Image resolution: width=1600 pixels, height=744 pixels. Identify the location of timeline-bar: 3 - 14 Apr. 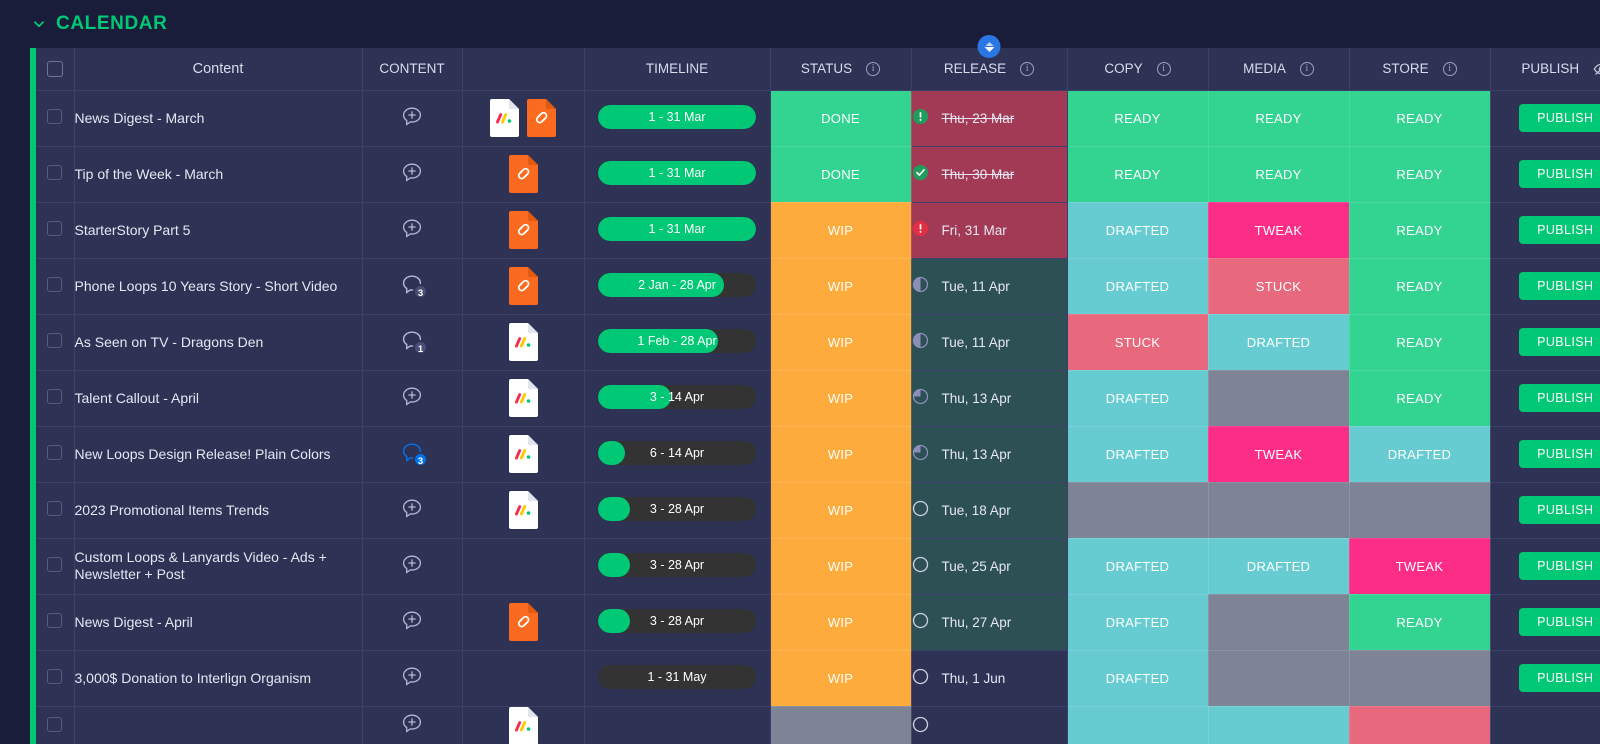
(677, 396).